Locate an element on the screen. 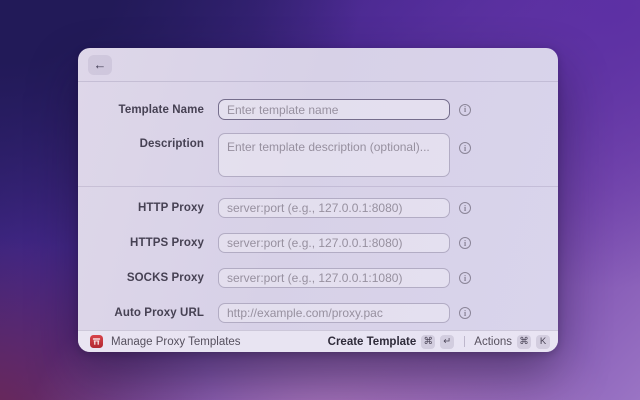 The width and height of the screenshot is (640, 400). form-row-template-name: Template Name i is located at coordinates (318, 109).